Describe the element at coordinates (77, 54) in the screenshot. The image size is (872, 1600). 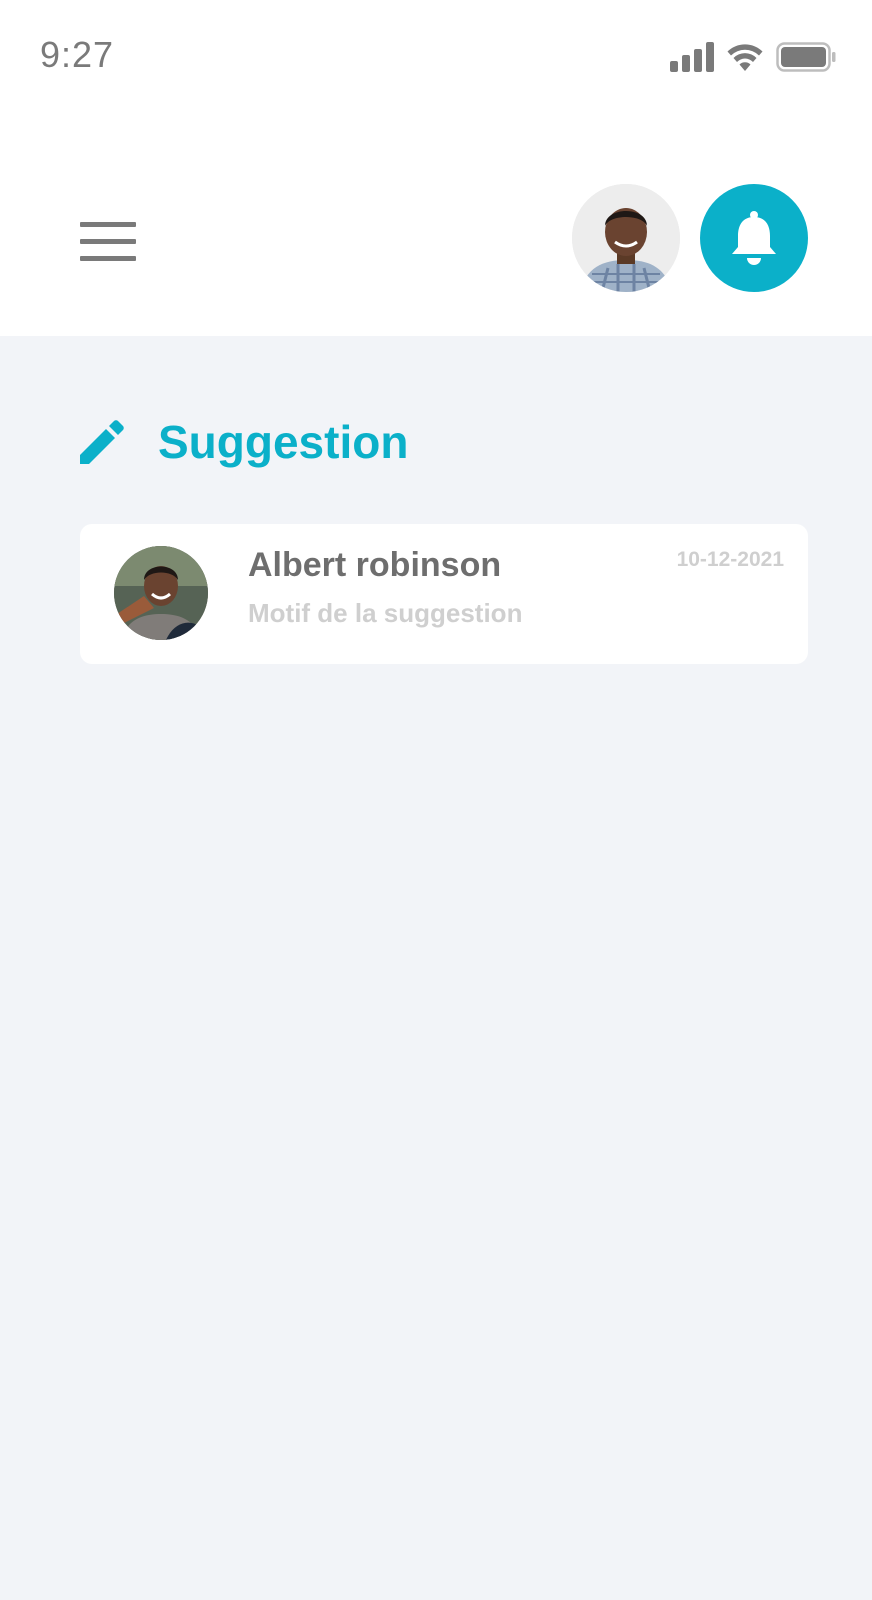
I see `status-time: 9:27` at that location.